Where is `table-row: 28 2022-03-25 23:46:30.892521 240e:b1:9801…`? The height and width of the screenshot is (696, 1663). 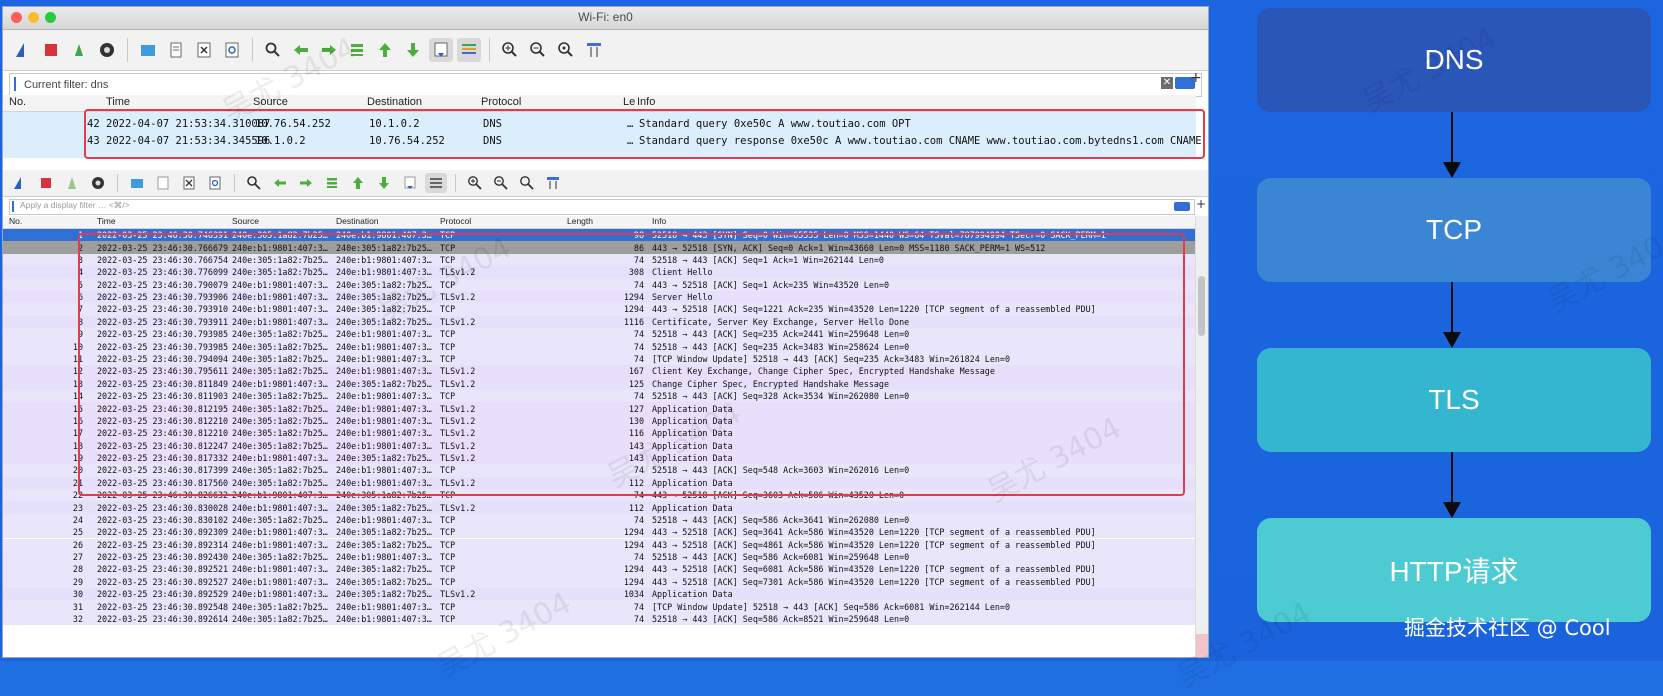 table-row: 28 2022-03-25 23:46:30.892521 240e:b1:9801… is located at coordinates (599, 569).